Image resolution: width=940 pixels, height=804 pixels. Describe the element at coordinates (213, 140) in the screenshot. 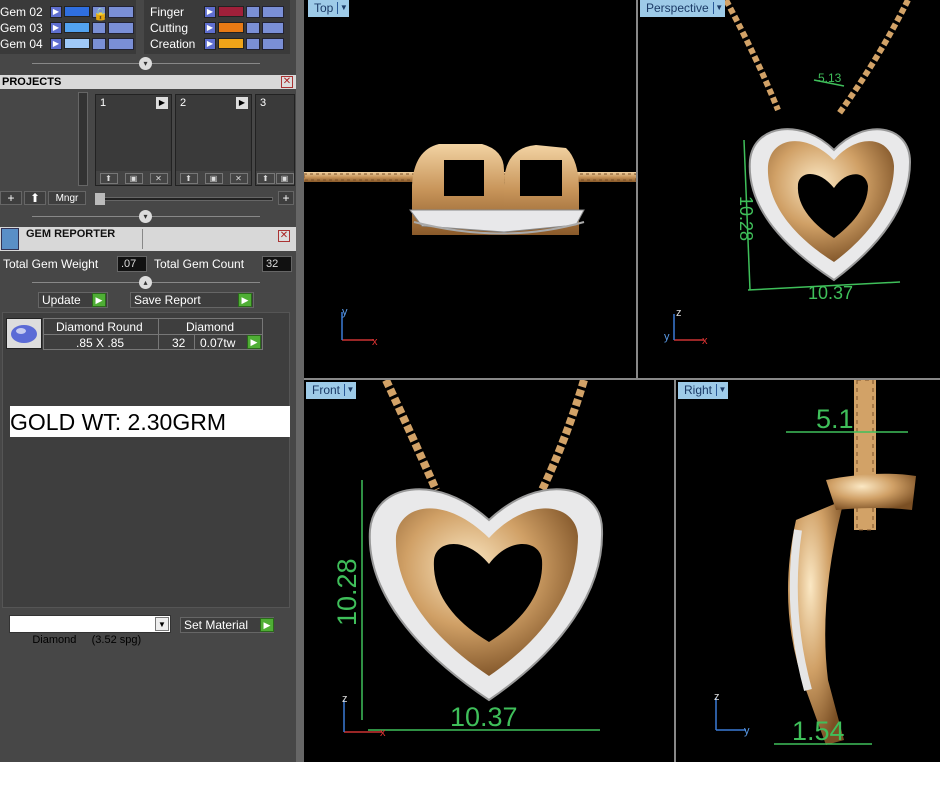

I see `project-slot: 2 ▶ ⬆ ▣ ✕` at that location.